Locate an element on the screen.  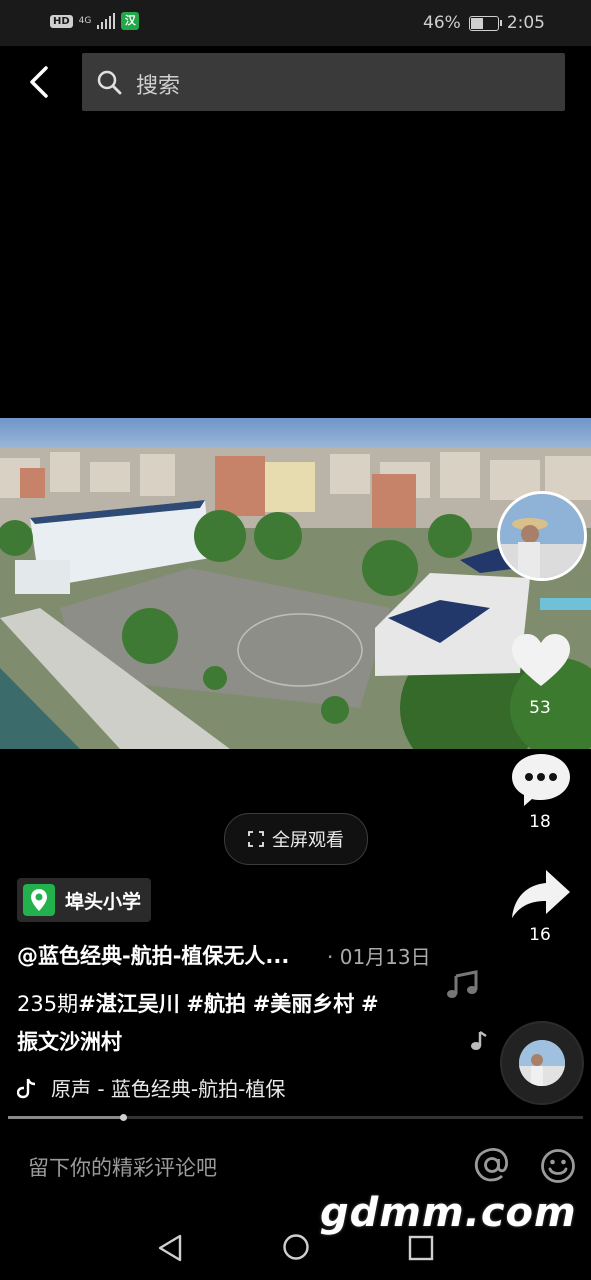
hashtag: #美丽乡村 is located at coordinates (304, 1004).